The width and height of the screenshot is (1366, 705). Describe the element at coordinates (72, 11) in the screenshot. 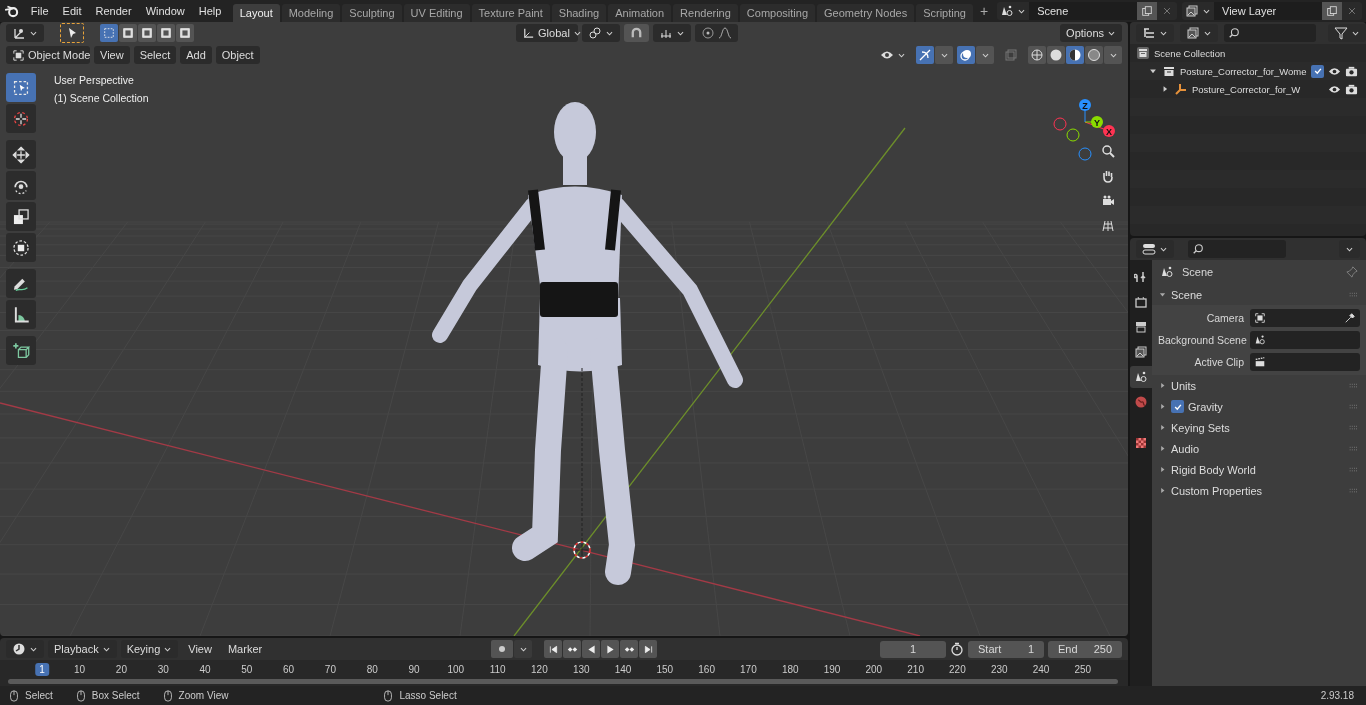

I see `menu-item: Edit` at that location.